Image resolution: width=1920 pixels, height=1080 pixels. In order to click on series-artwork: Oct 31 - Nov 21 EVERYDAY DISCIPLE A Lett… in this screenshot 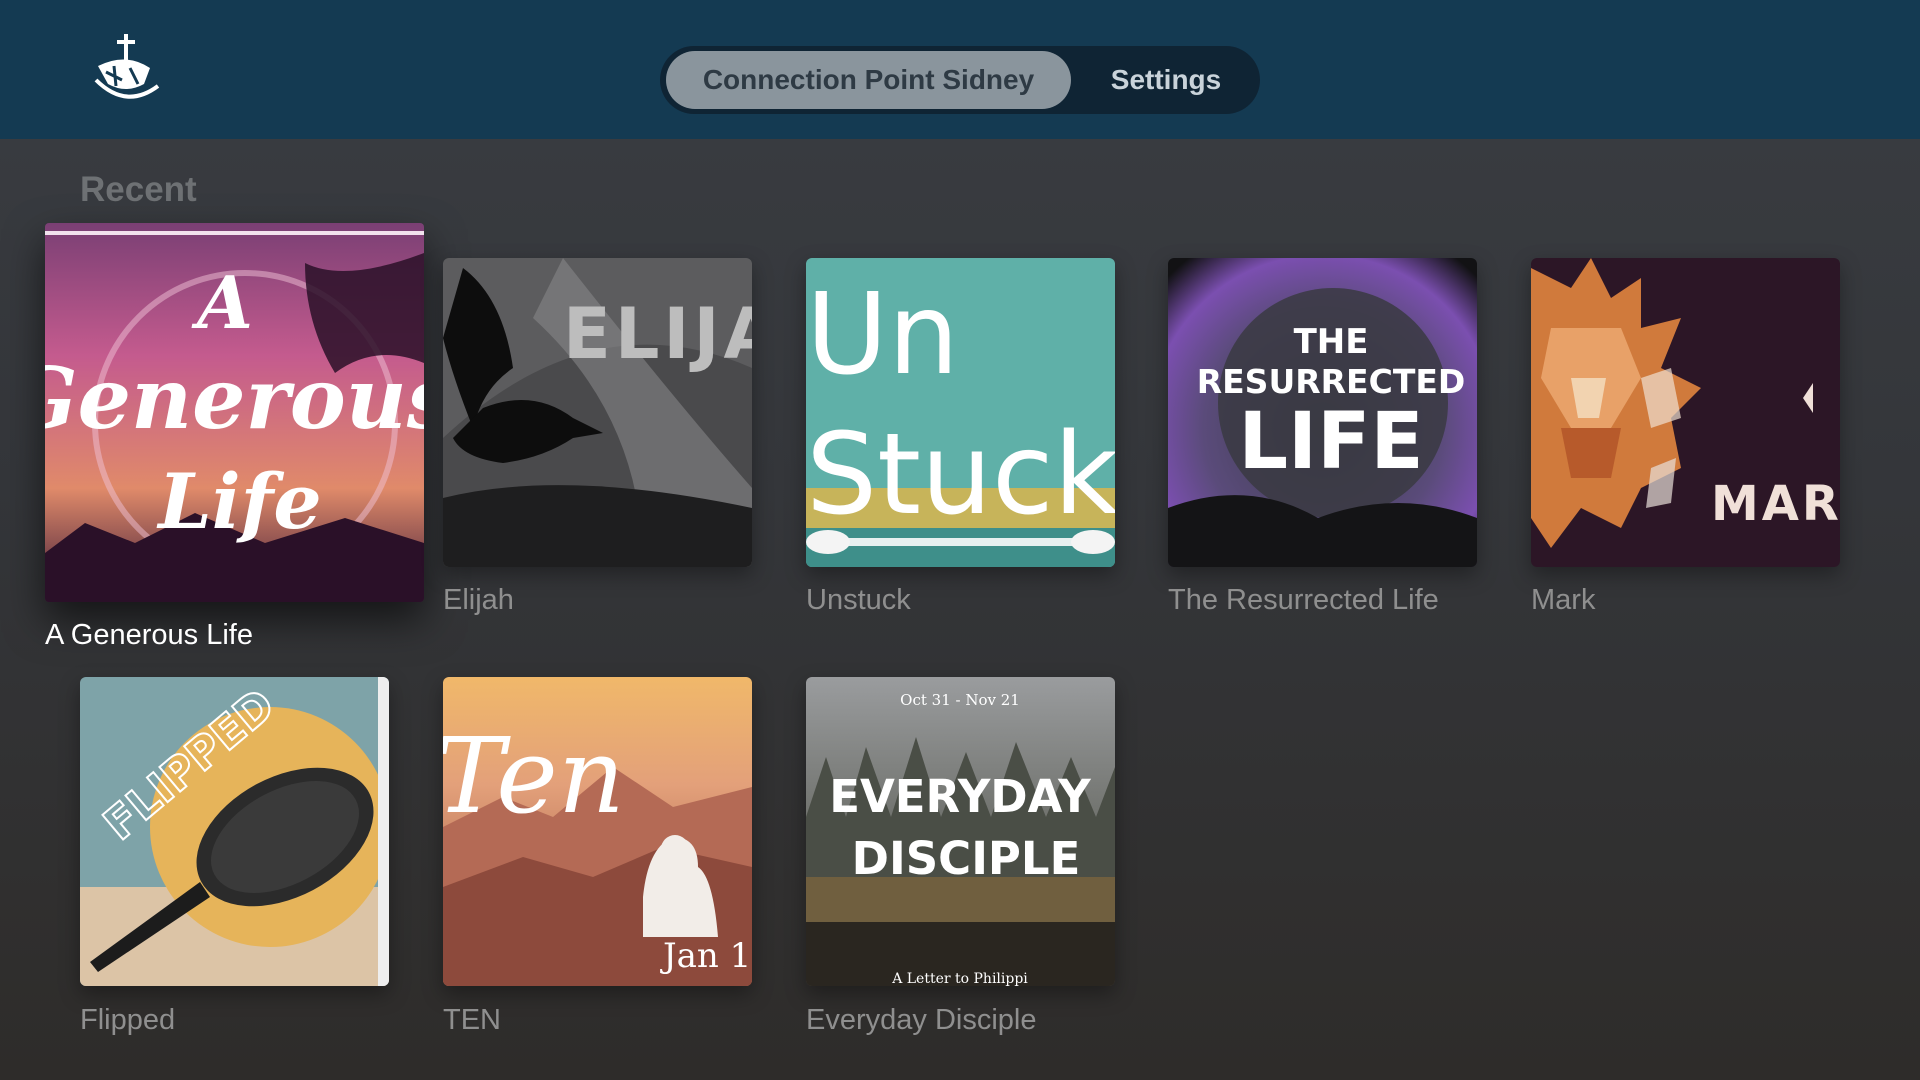, I will do `click(960, 831)`.